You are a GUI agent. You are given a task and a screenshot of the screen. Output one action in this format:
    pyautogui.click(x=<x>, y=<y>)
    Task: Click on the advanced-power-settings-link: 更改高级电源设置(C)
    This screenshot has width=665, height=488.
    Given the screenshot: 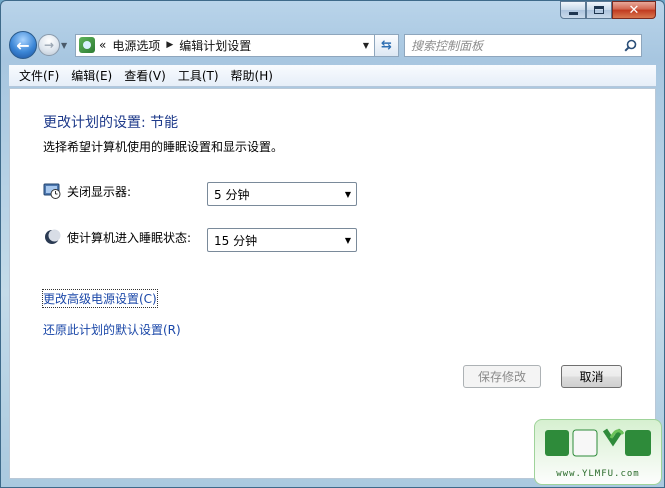 What is the action you would take?
    pyautogui.click(x=100, y=298)
    